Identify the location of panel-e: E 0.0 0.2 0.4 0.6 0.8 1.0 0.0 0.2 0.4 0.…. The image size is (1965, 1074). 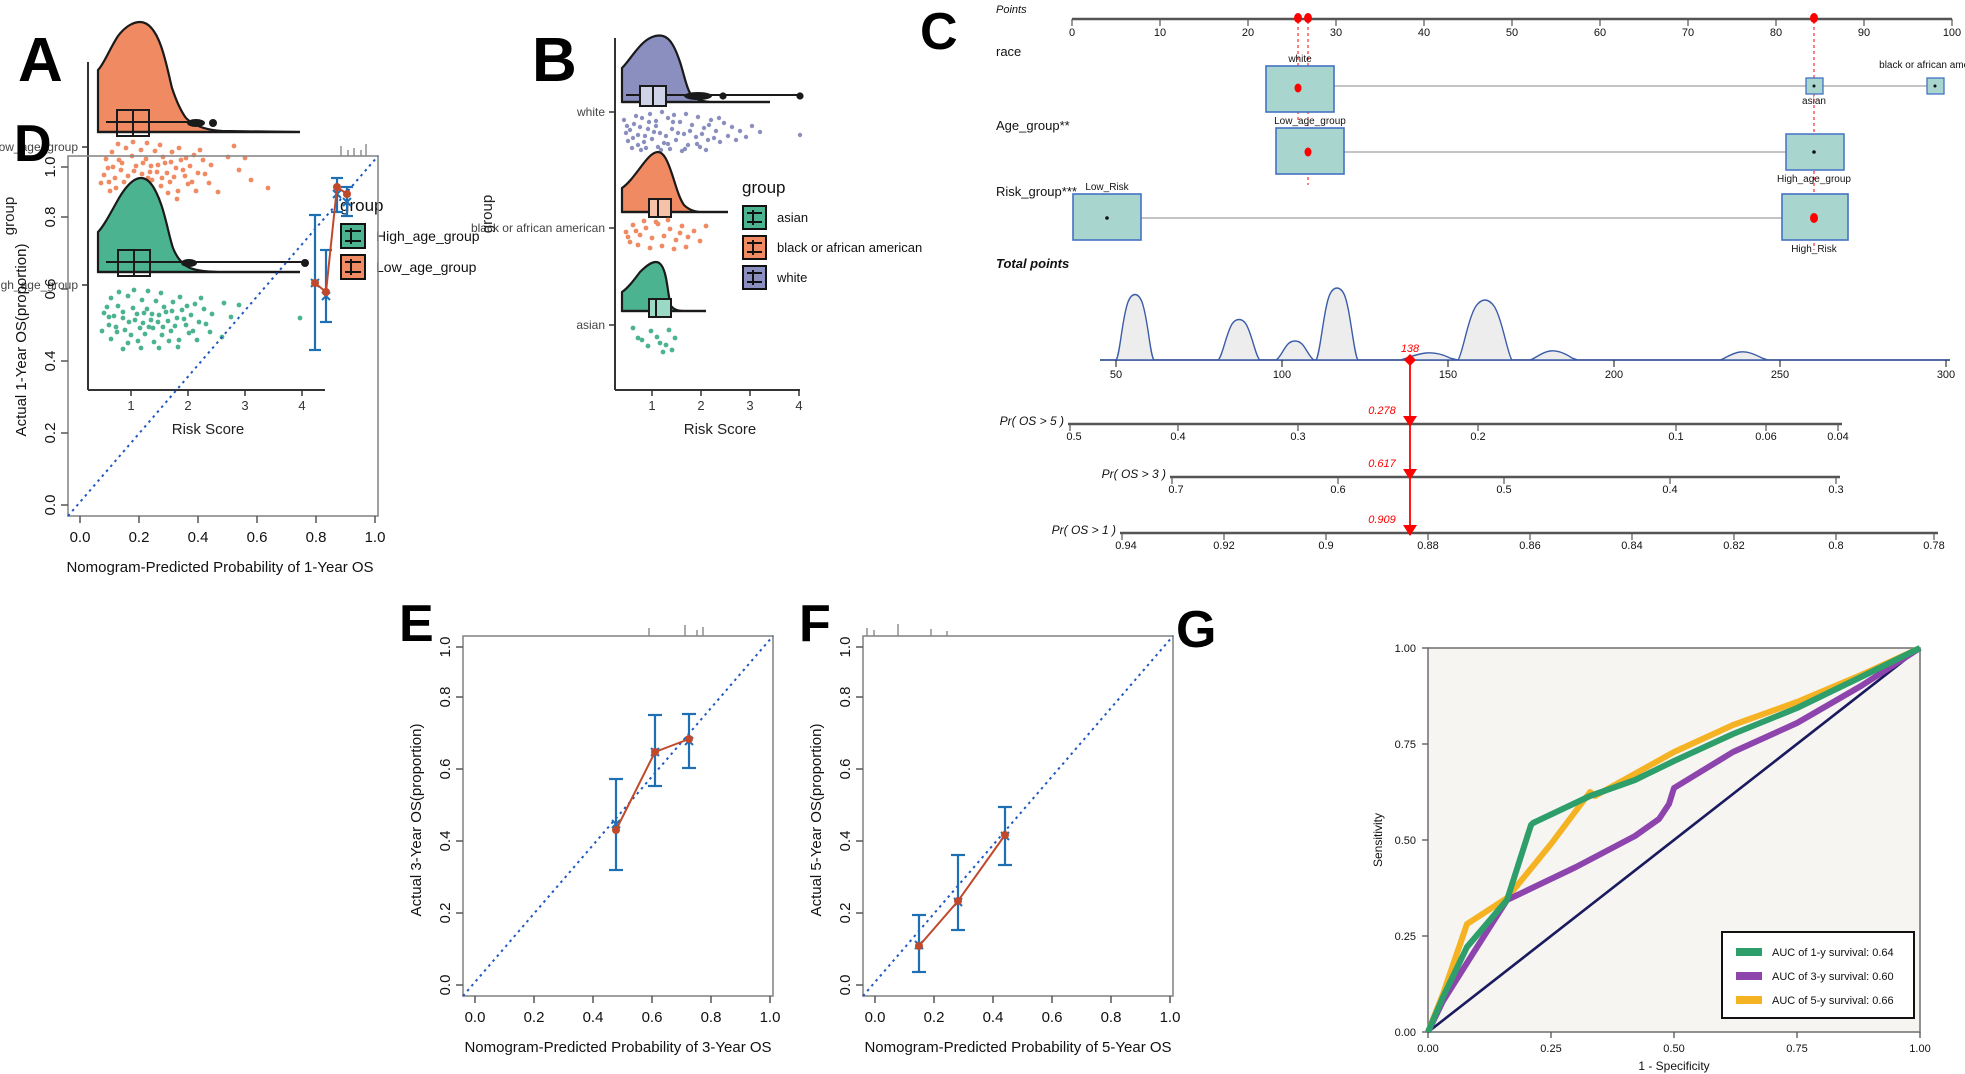
(585, 777).